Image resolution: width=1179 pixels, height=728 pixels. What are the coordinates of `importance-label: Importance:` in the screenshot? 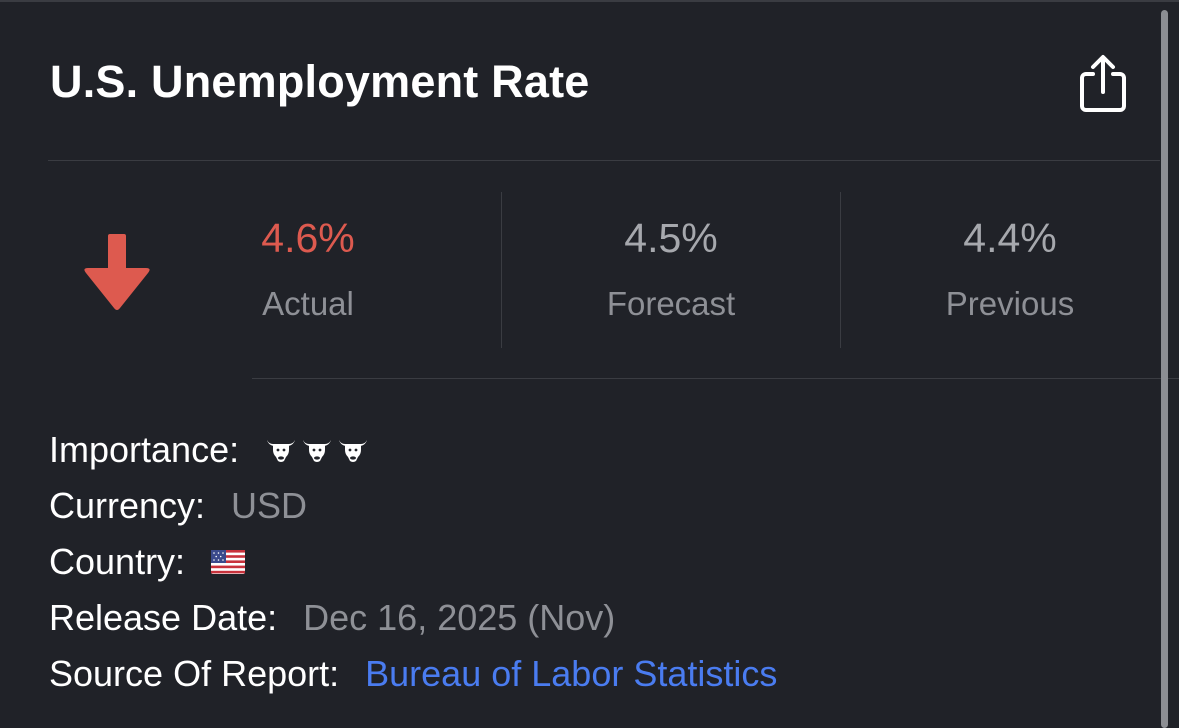 It's located at (144, 449).